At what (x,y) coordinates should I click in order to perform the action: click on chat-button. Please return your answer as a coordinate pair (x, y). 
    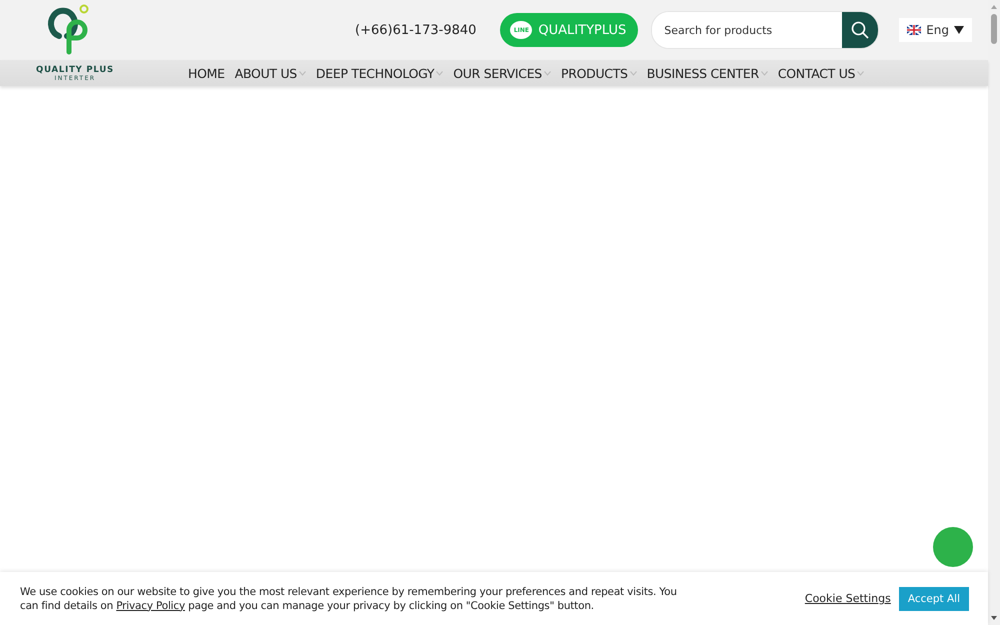
    Looking at the image, I should click on (953, 547).